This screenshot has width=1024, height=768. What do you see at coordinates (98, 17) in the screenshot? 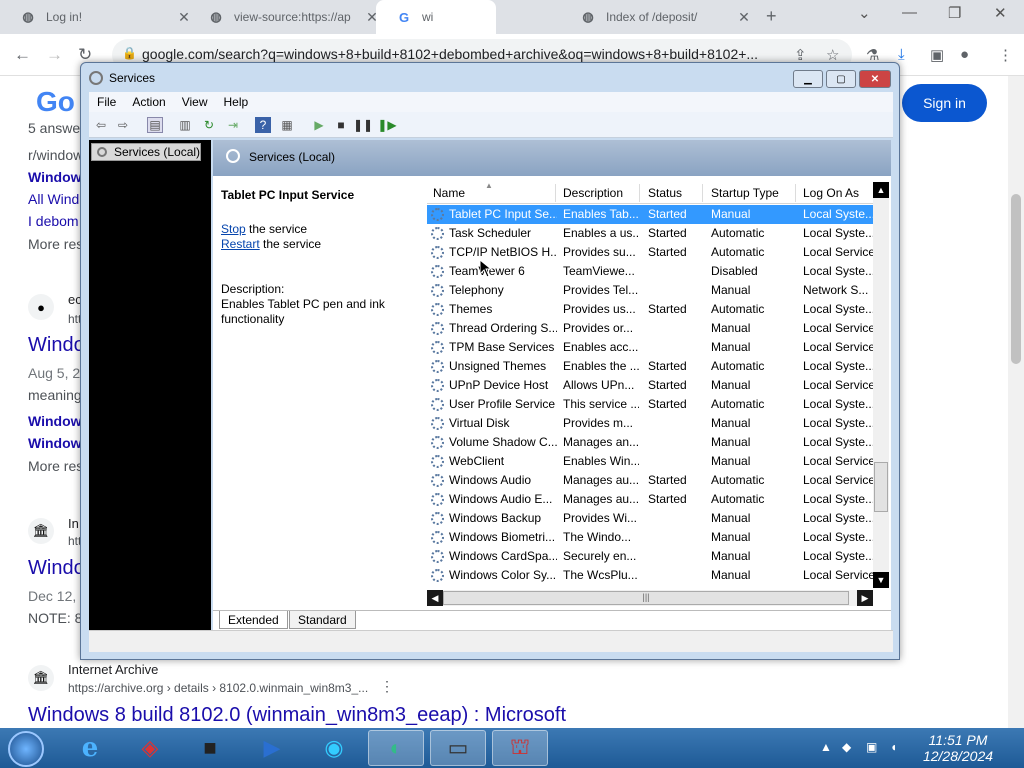
I see `browser-tab-login: ◍ Log in! ✕` at bounding box center [98, 17].